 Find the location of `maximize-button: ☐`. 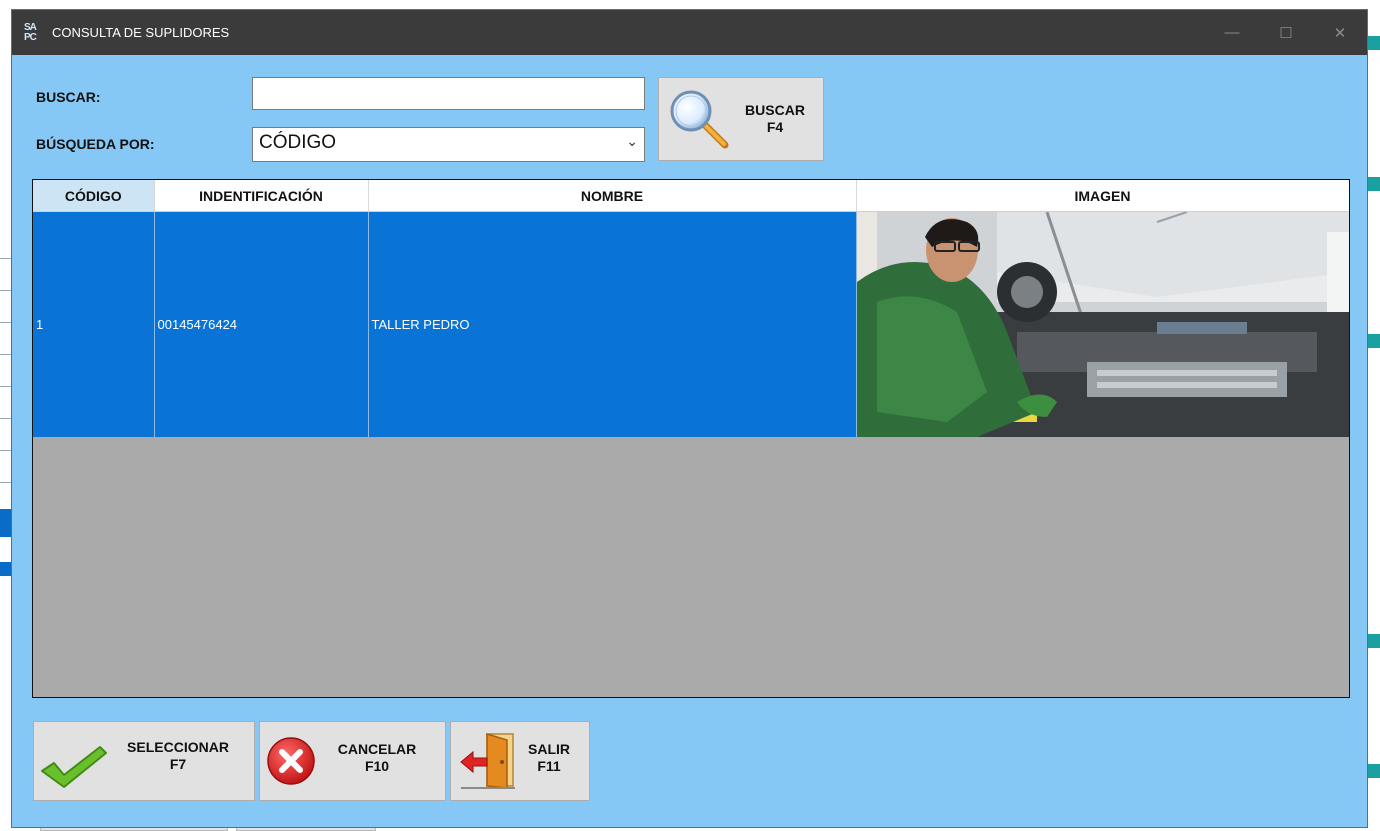

maximize-button: ☐ is located at coordinates (1286, 32).